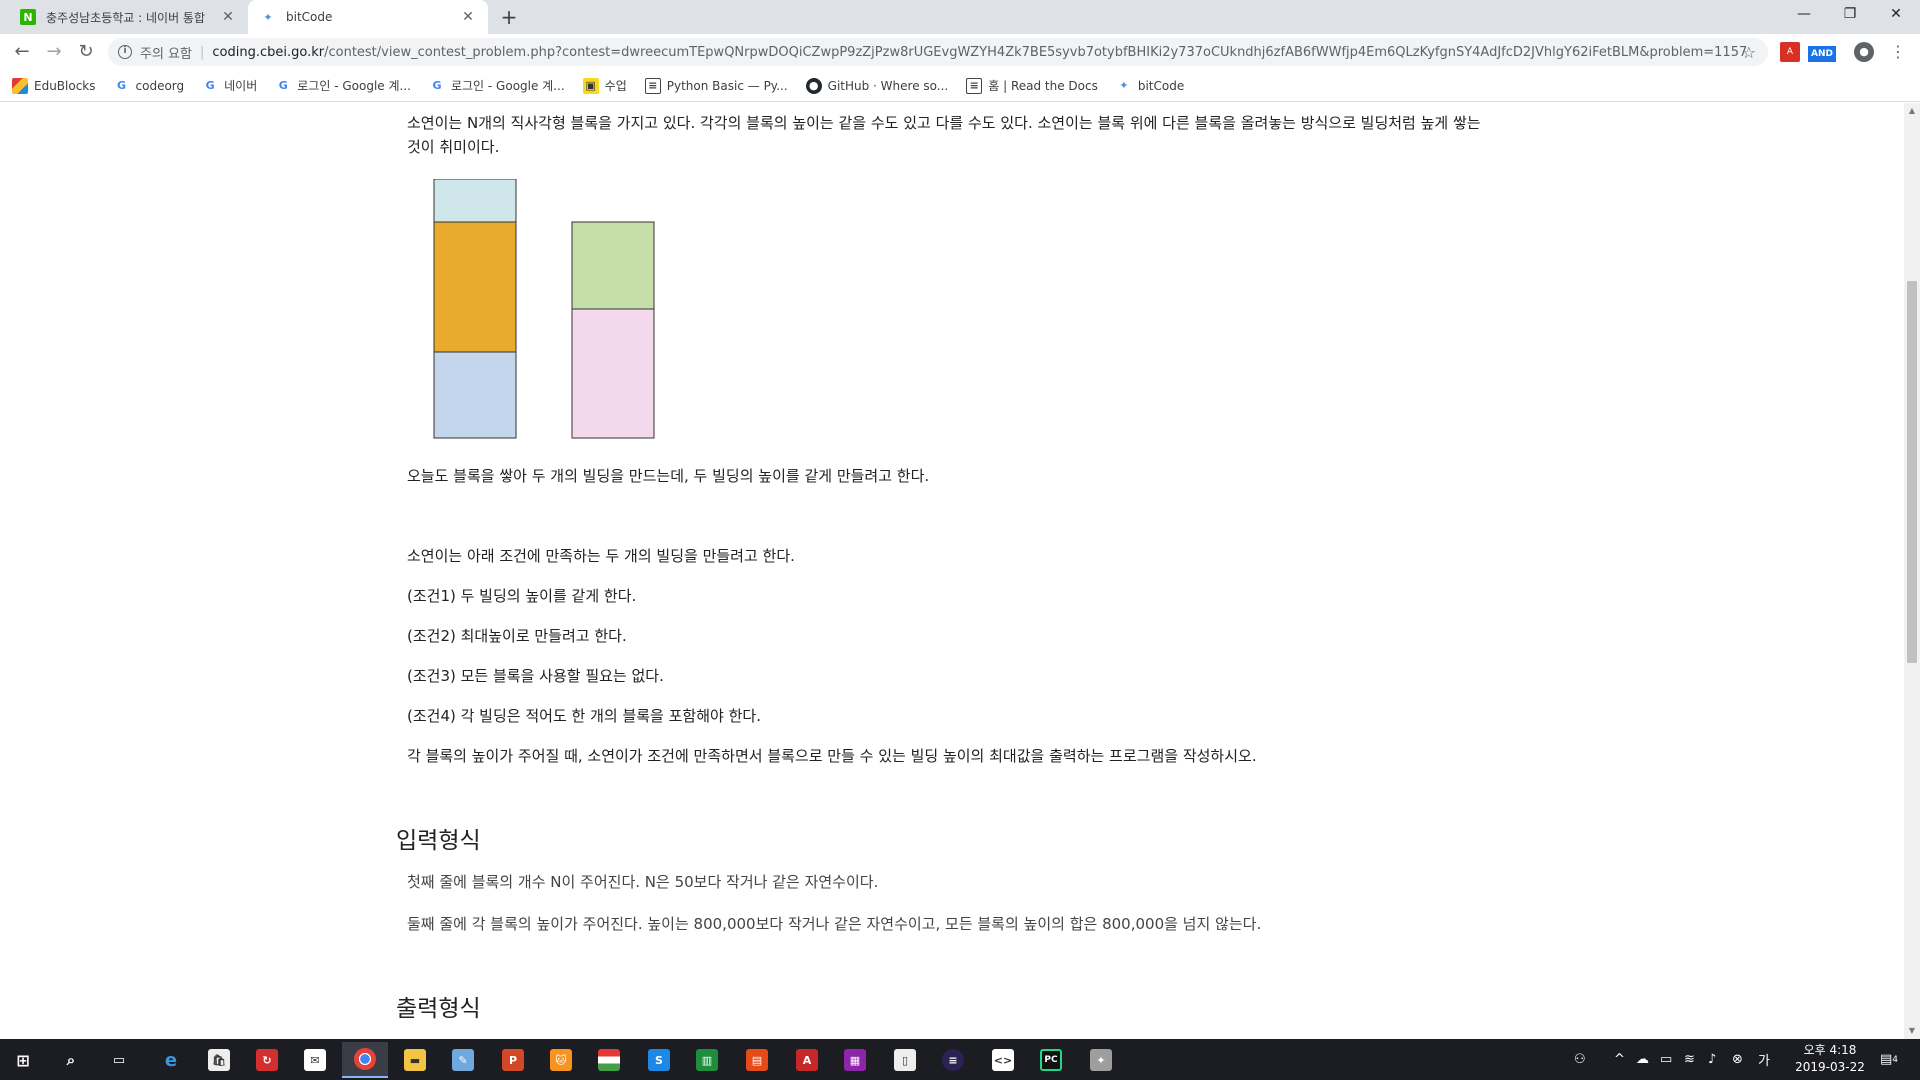 This screenshot has height=1080, width=1920. What do you see at coordinates (1642, 1059) in the screenshot?
I see `onedrive-icon: ☁` at bounding box center [1642, 1059].